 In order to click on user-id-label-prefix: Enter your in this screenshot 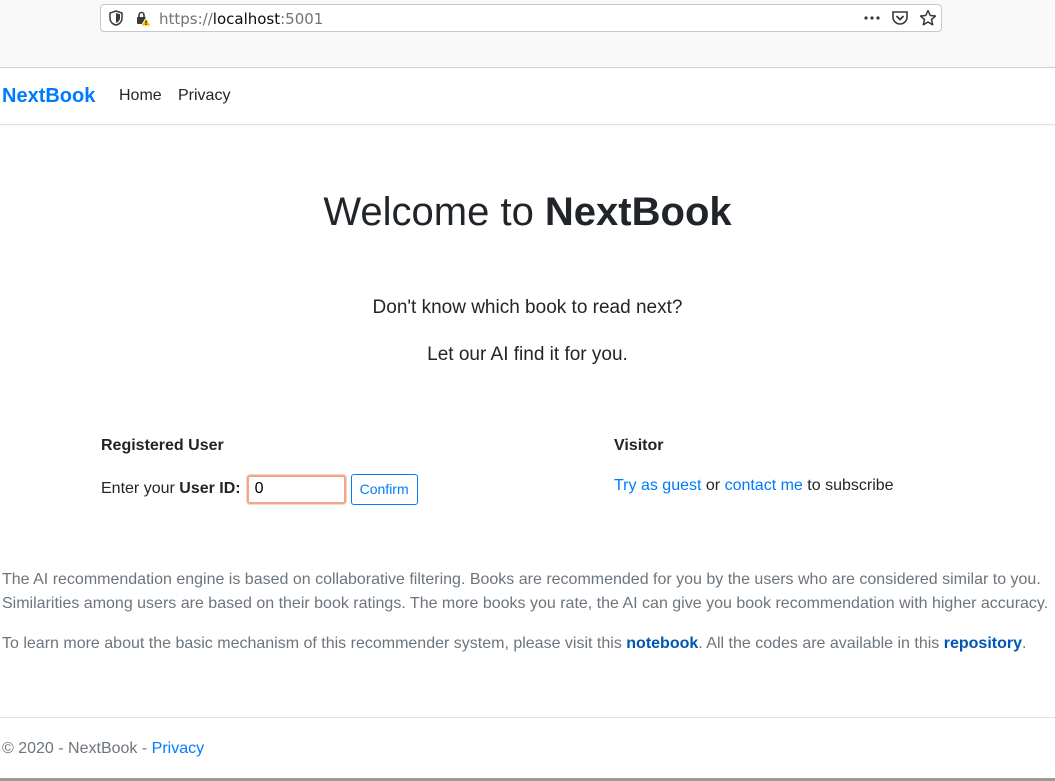, I will do `click(140, 488)`.